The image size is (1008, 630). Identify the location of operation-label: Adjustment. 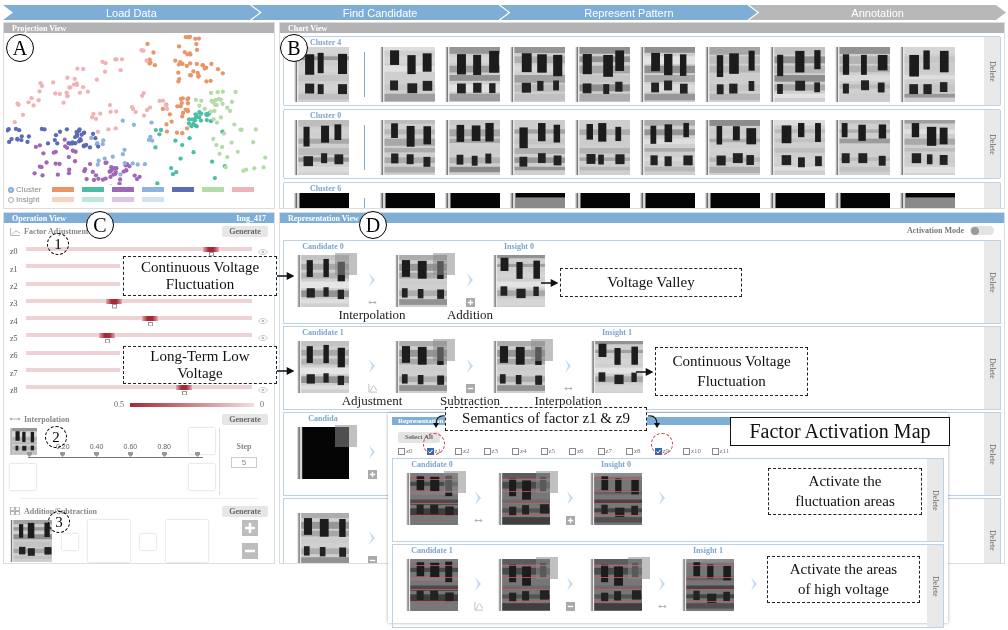
(372, 400).